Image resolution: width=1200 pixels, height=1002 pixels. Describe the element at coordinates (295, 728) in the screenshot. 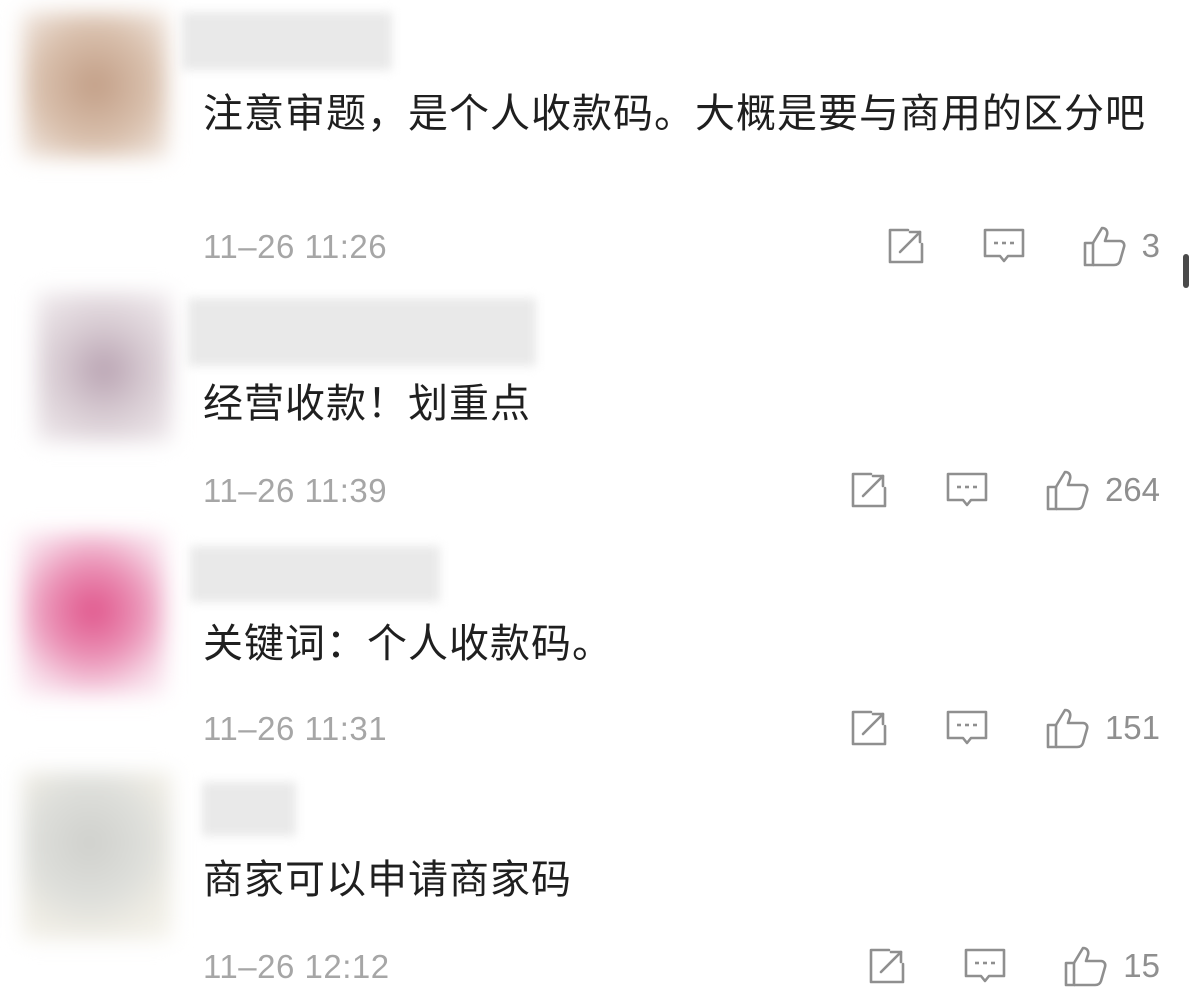

I see `comment-timestamp: 11–26 11:31` at that location.